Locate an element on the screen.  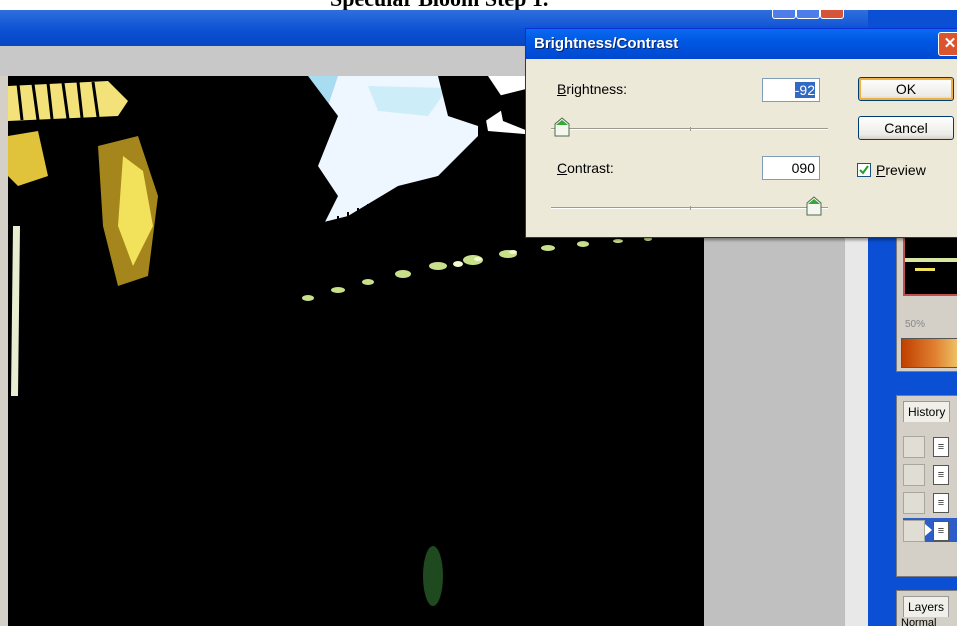
navigator-zoom: 50% is located at coordinates (915, 324).